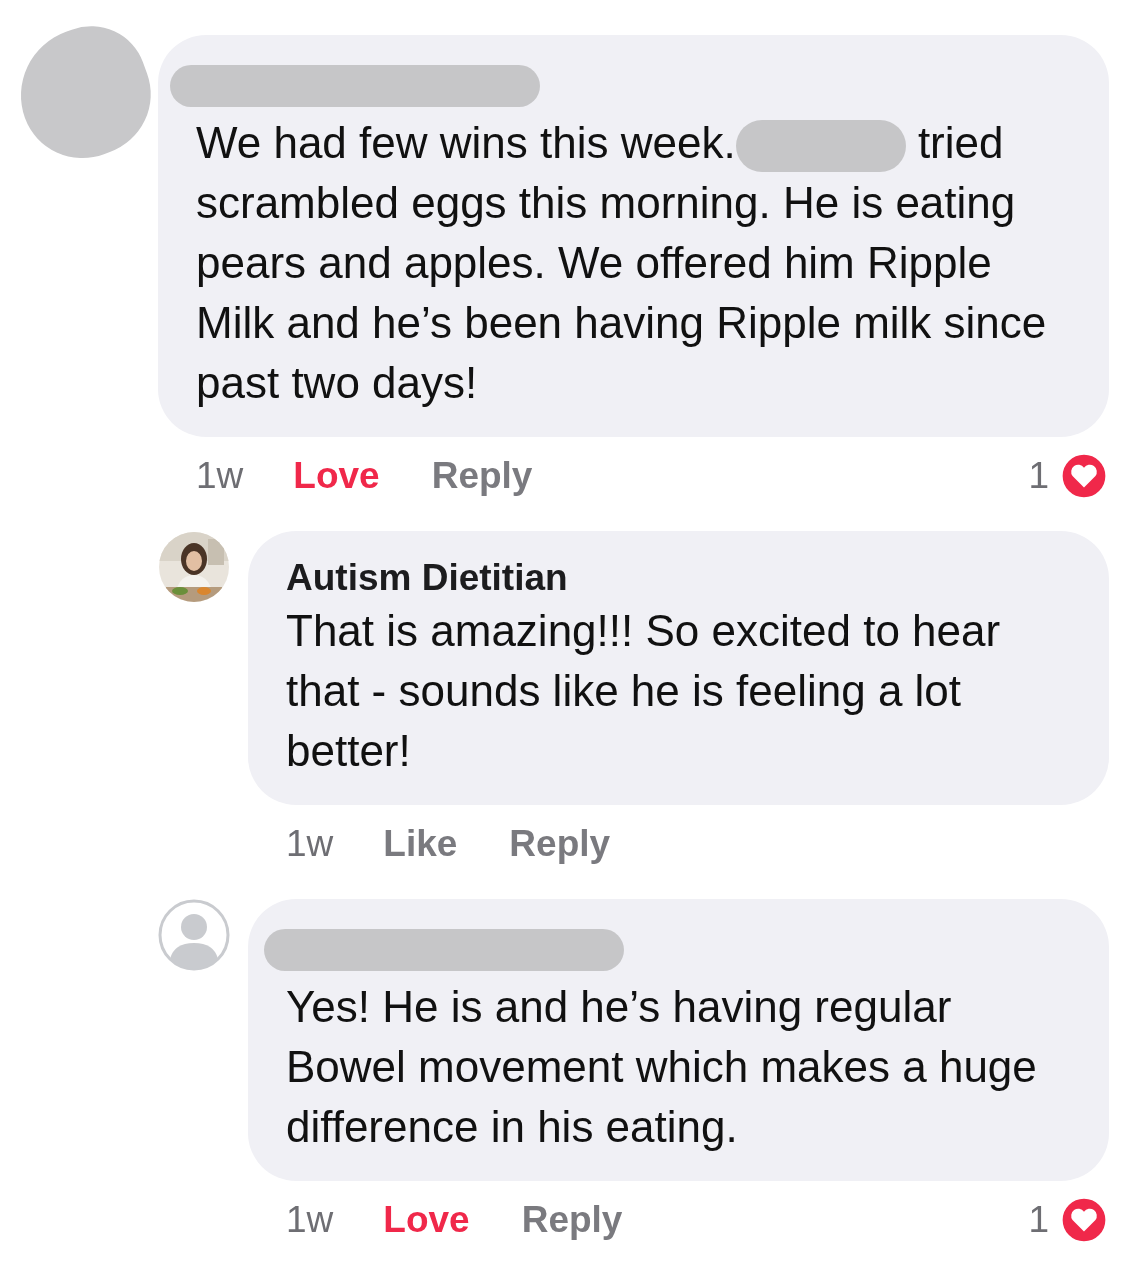 This screenshot has height=1267, width=1147. I want to click on avatar-silhouette-icon, so click(194, 935).